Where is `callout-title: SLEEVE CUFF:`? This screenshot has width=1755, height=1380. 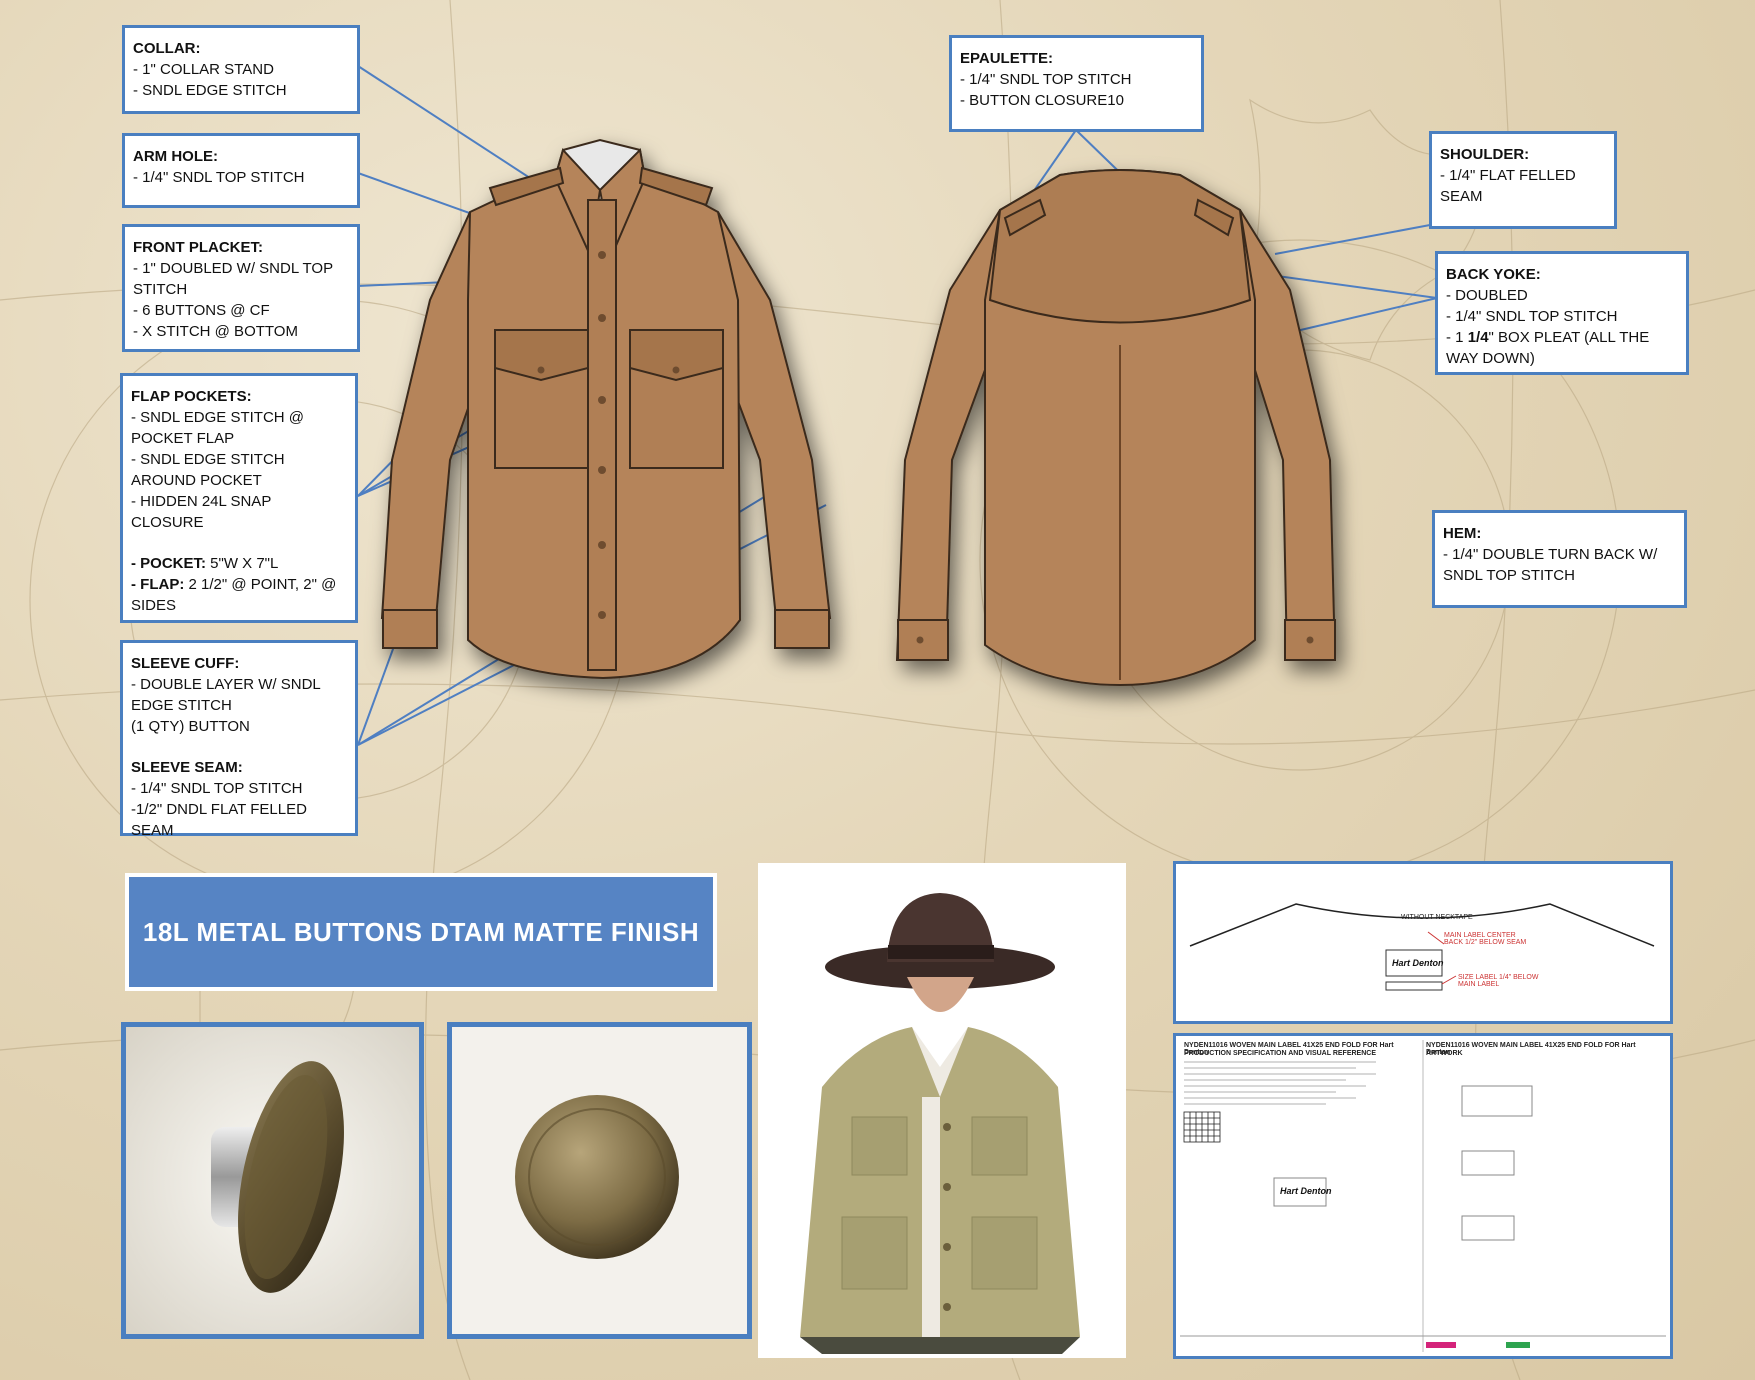 callout-title: SLEEVE CUFF: is located at coordinates (185, 663).